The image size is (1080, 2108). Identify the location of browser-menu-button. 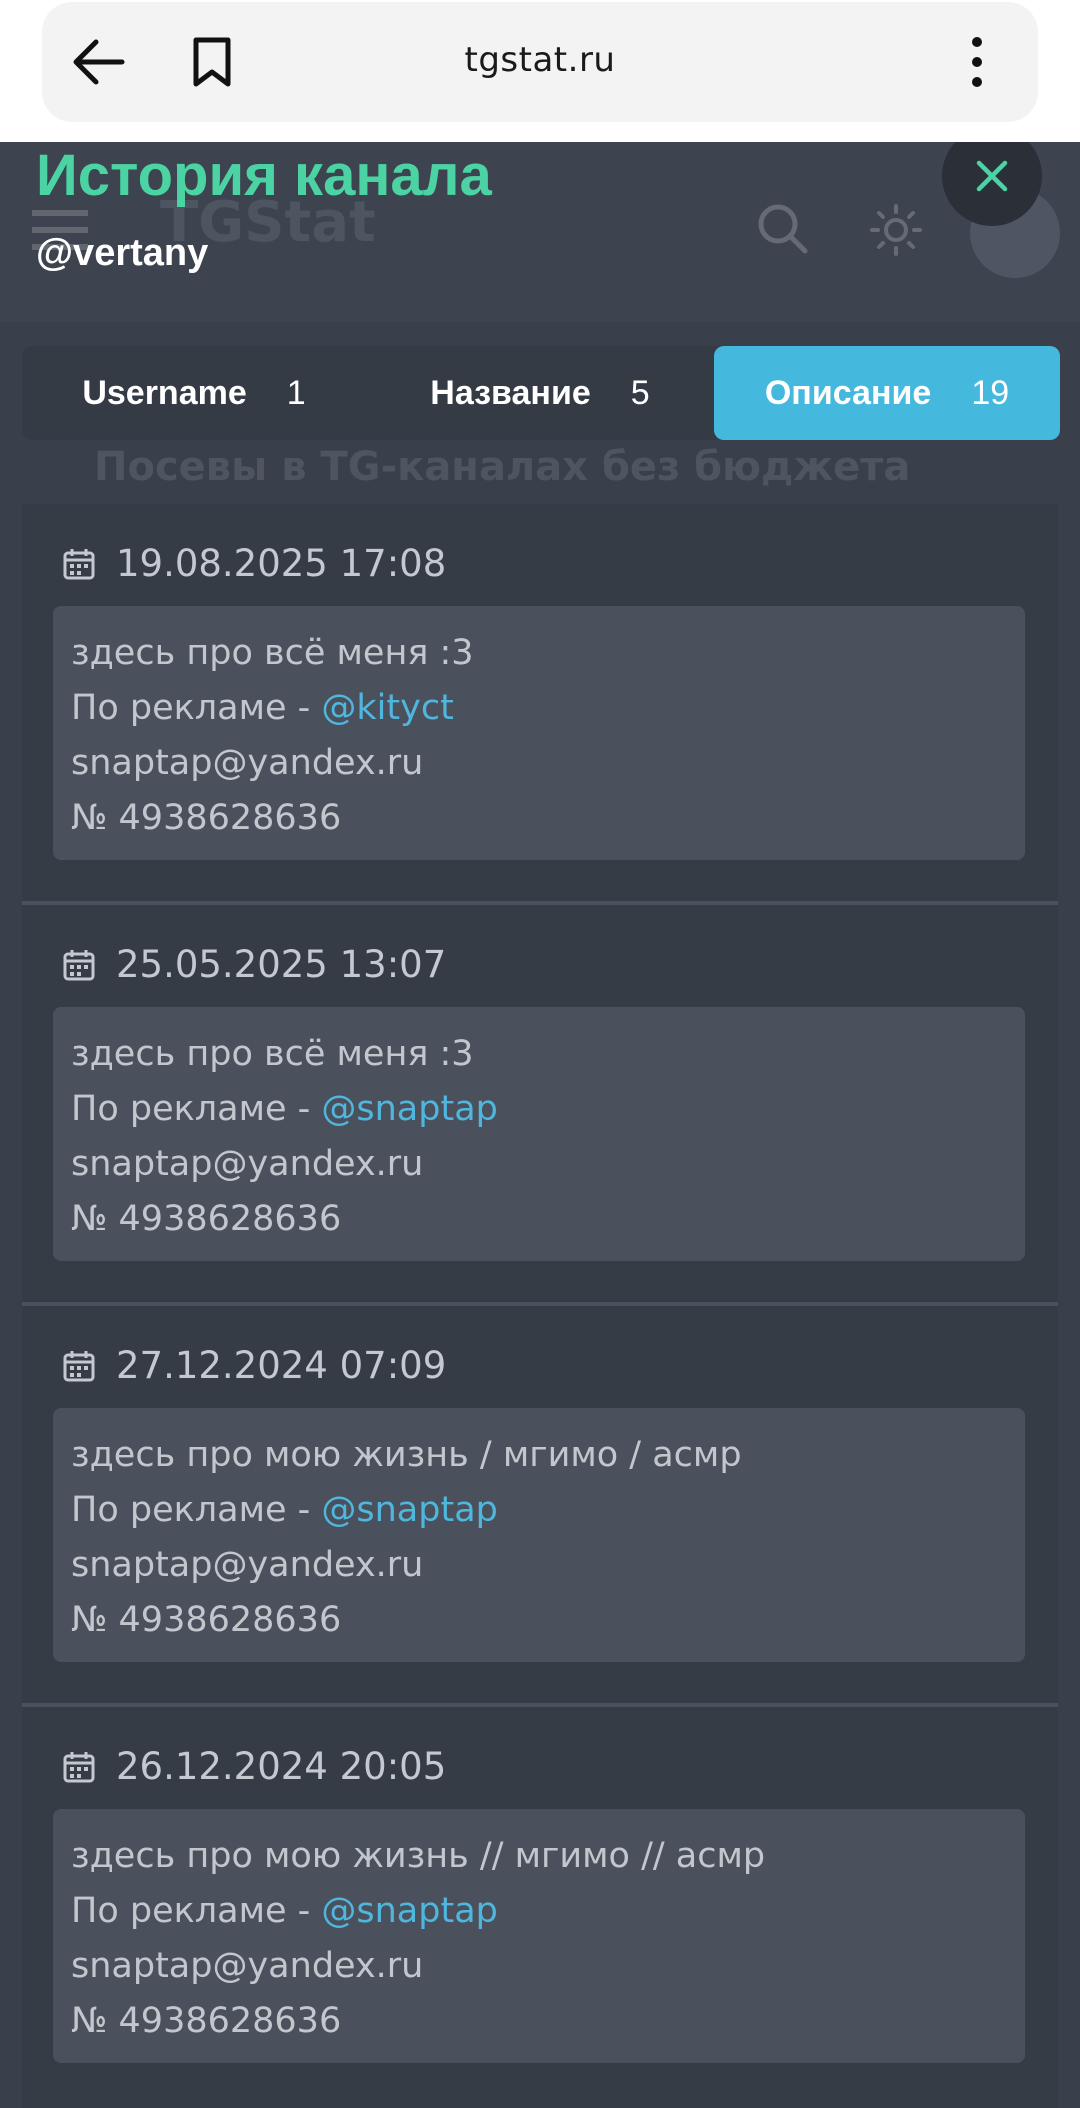
(977, 62).